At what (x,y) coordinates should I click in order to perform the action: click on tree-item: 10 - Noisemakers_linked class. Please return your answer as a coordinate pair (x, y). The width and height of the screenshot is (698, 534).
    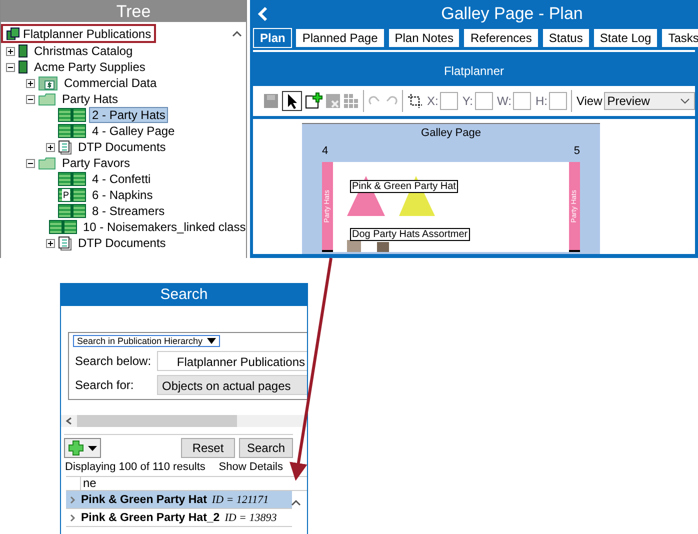
    Looking at the image, I should click on (163, 227).